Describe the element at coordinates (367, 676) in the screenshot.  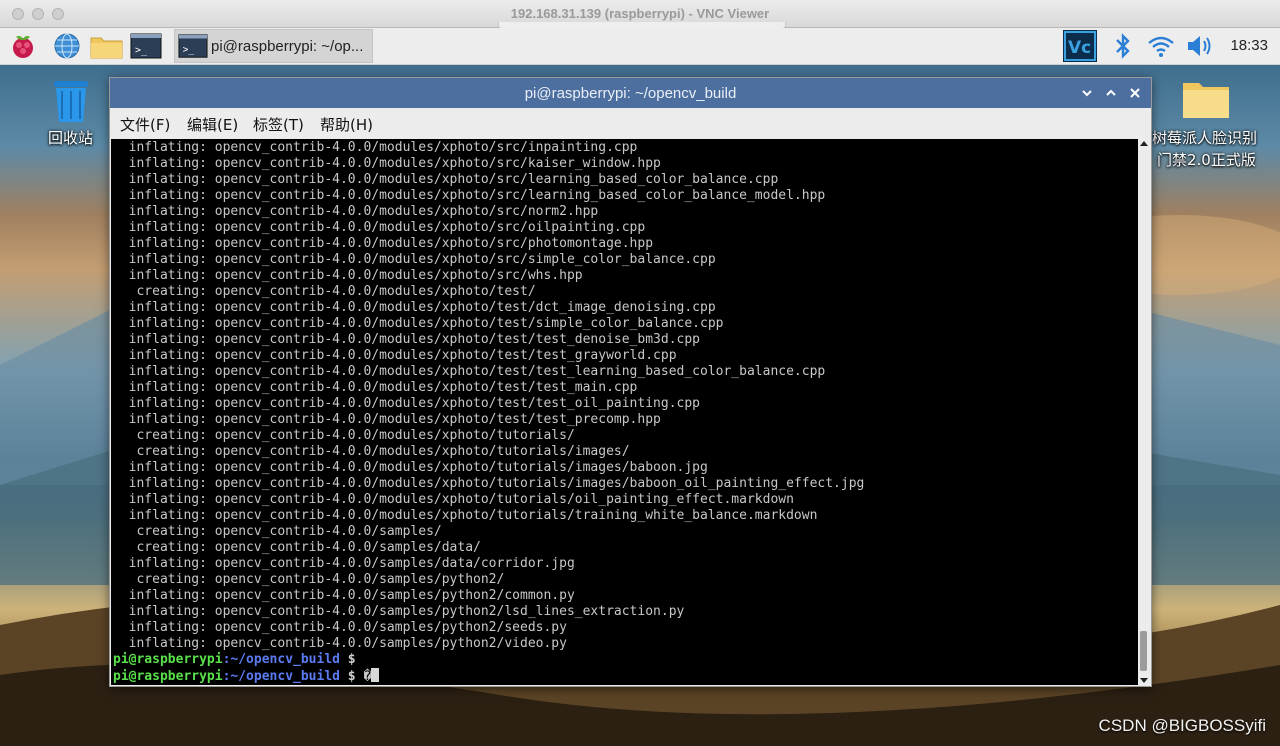
I see `prompt-input: �` at that location.